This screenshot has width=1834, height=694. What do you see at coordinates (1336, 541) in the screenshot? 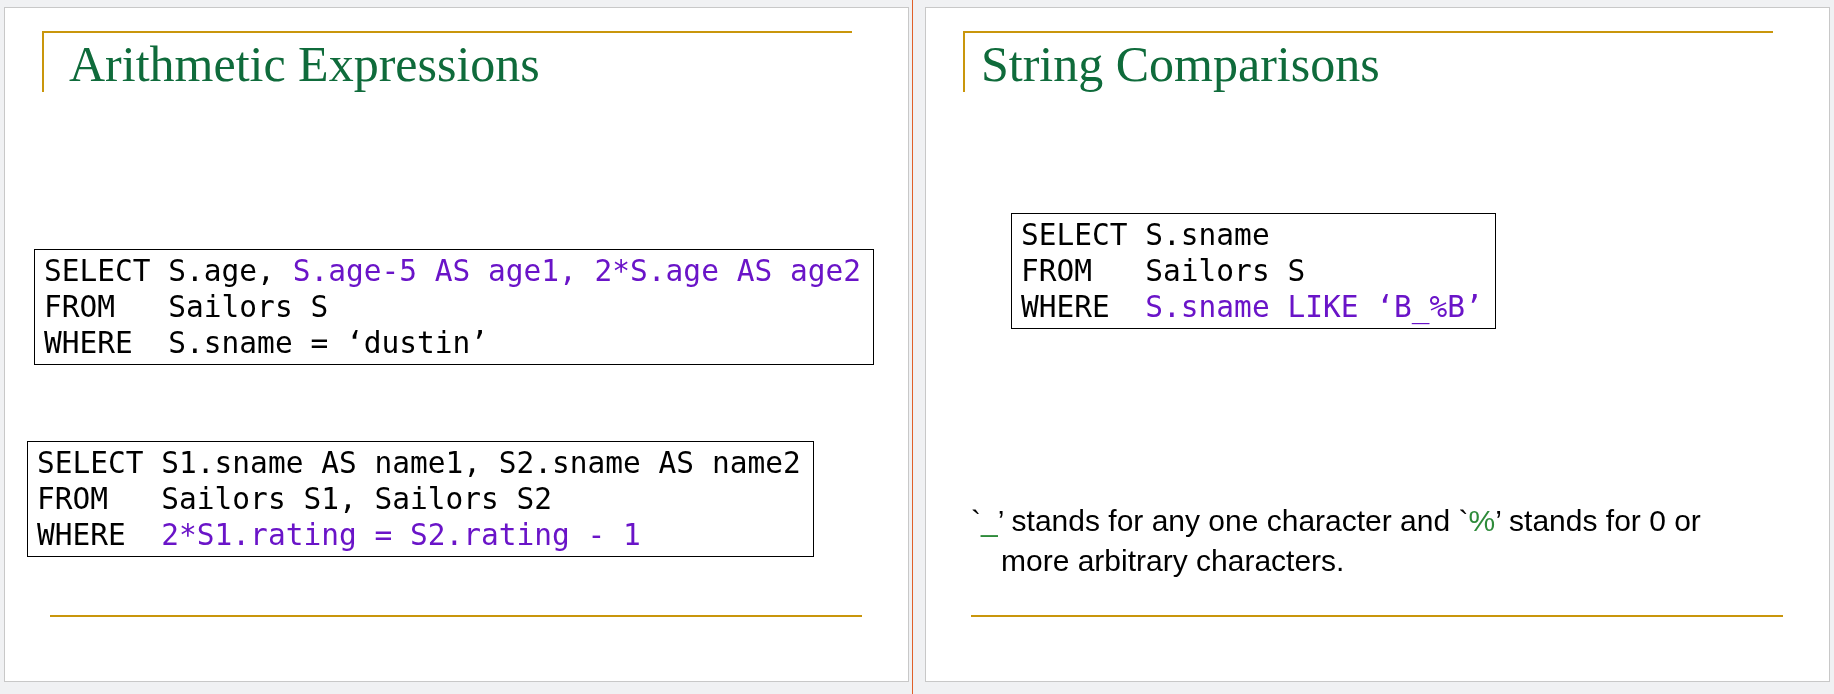
I see `note-text: `_’ stands for any one character and `%’ stands for 0 or more arbitrary characters.` at bounding box center [1336, 541].